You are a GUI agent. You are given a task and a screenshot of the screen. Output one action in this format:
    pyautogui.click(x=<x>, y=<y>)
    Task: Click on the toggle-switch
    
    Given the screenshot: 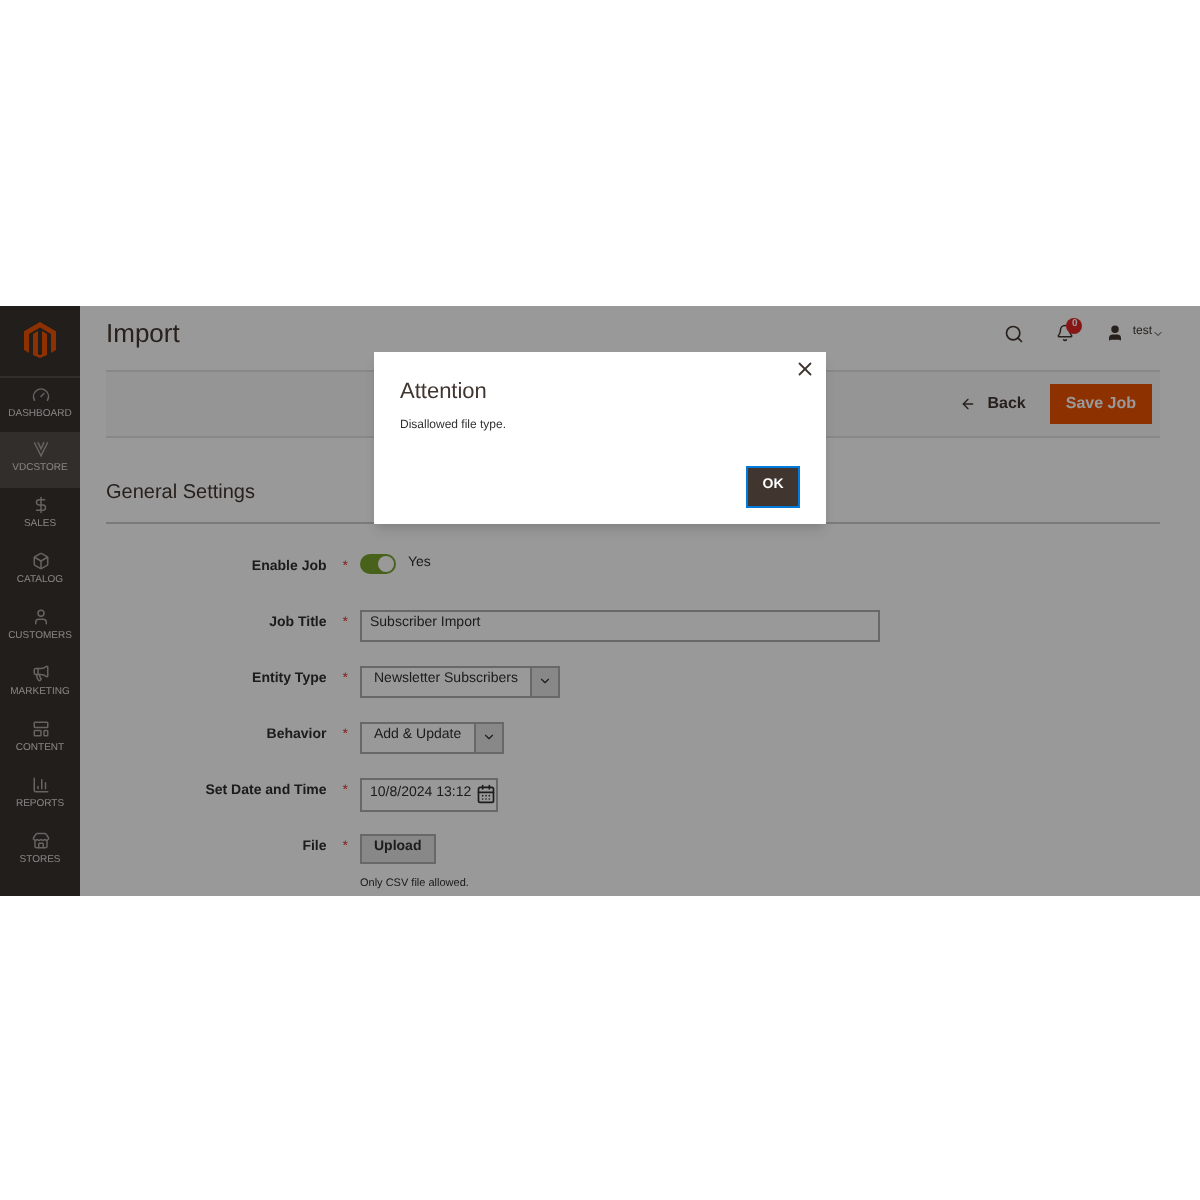 What is the action you would take?
    pyautogui.click(x=378, y=563)
    